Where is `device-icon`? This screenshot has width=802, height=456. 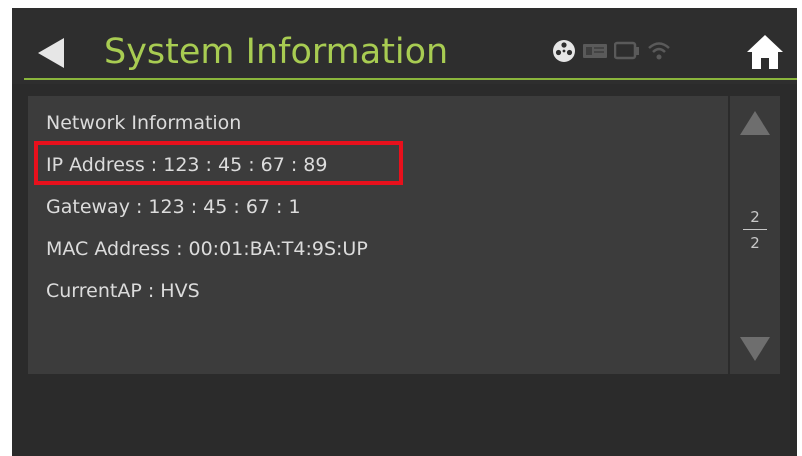 device-icon is located at coordinates (626, 53).